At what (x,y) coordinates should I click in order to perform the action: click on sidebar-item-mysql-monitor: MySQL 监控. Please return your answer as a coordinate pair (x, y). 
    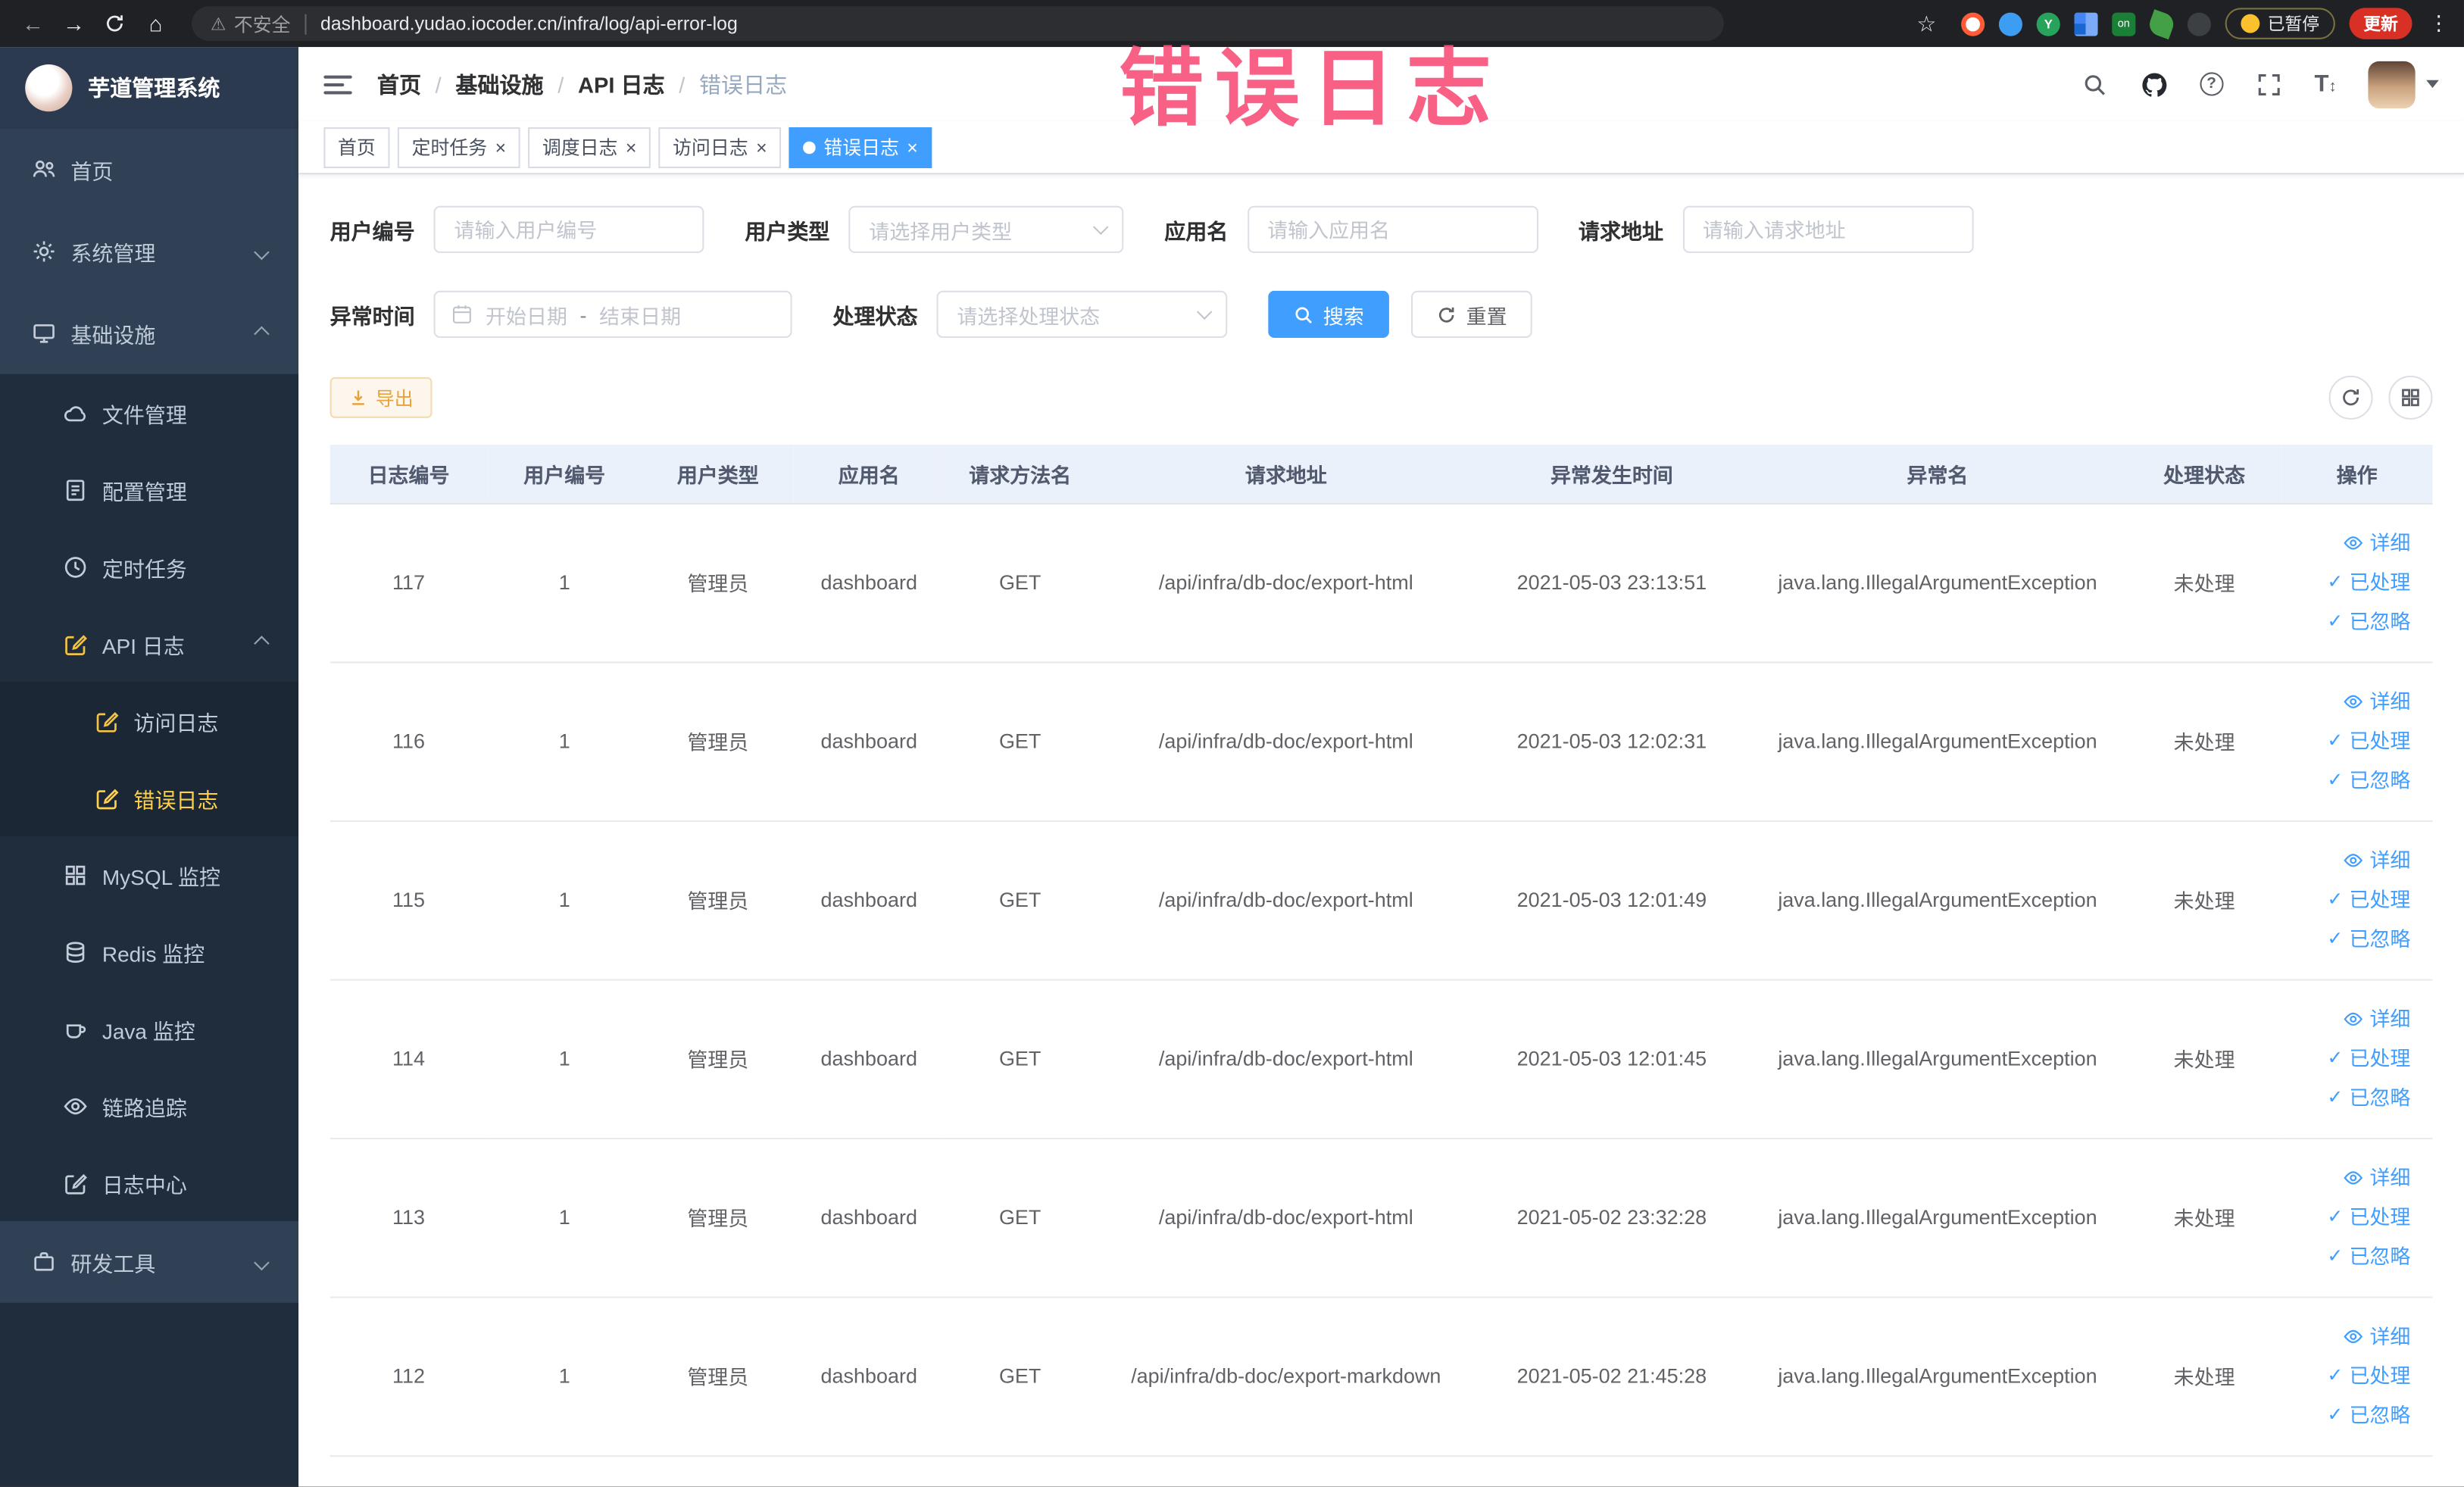
    Looking at the image, I should click on (149, 875).